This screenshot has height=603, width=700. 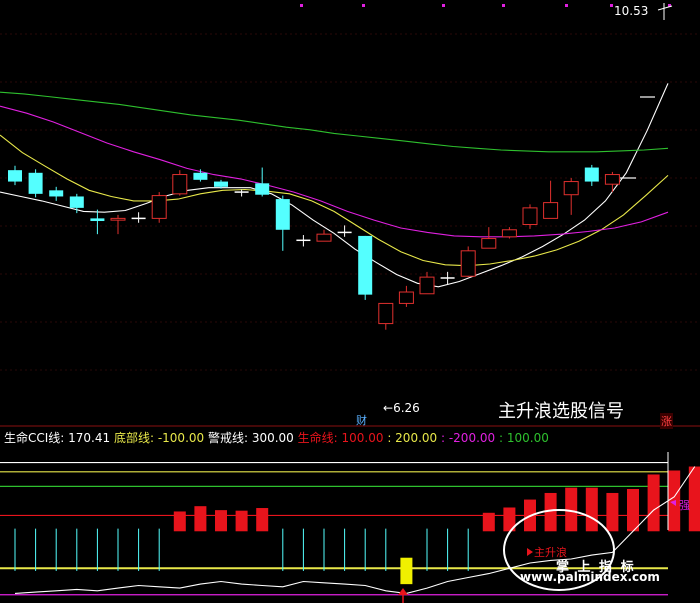 What do you see at coordinates (157, 438) in the screenshot?
I see `legend-item: 底部线: -100.00` at bounding box center [157, 438].